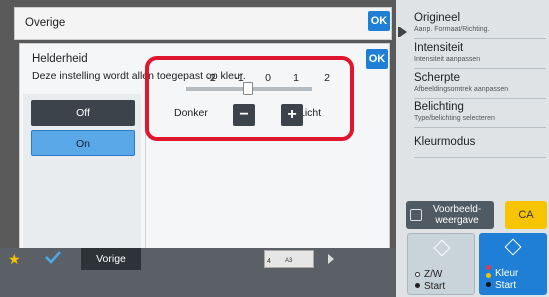 The width and height of the screenshot is (549, 297). What do you see at coordinates (480, 147) in the screenshot?
I see `menu-kleurmodus: Kleurmodus` at bounding box center [480, 147].